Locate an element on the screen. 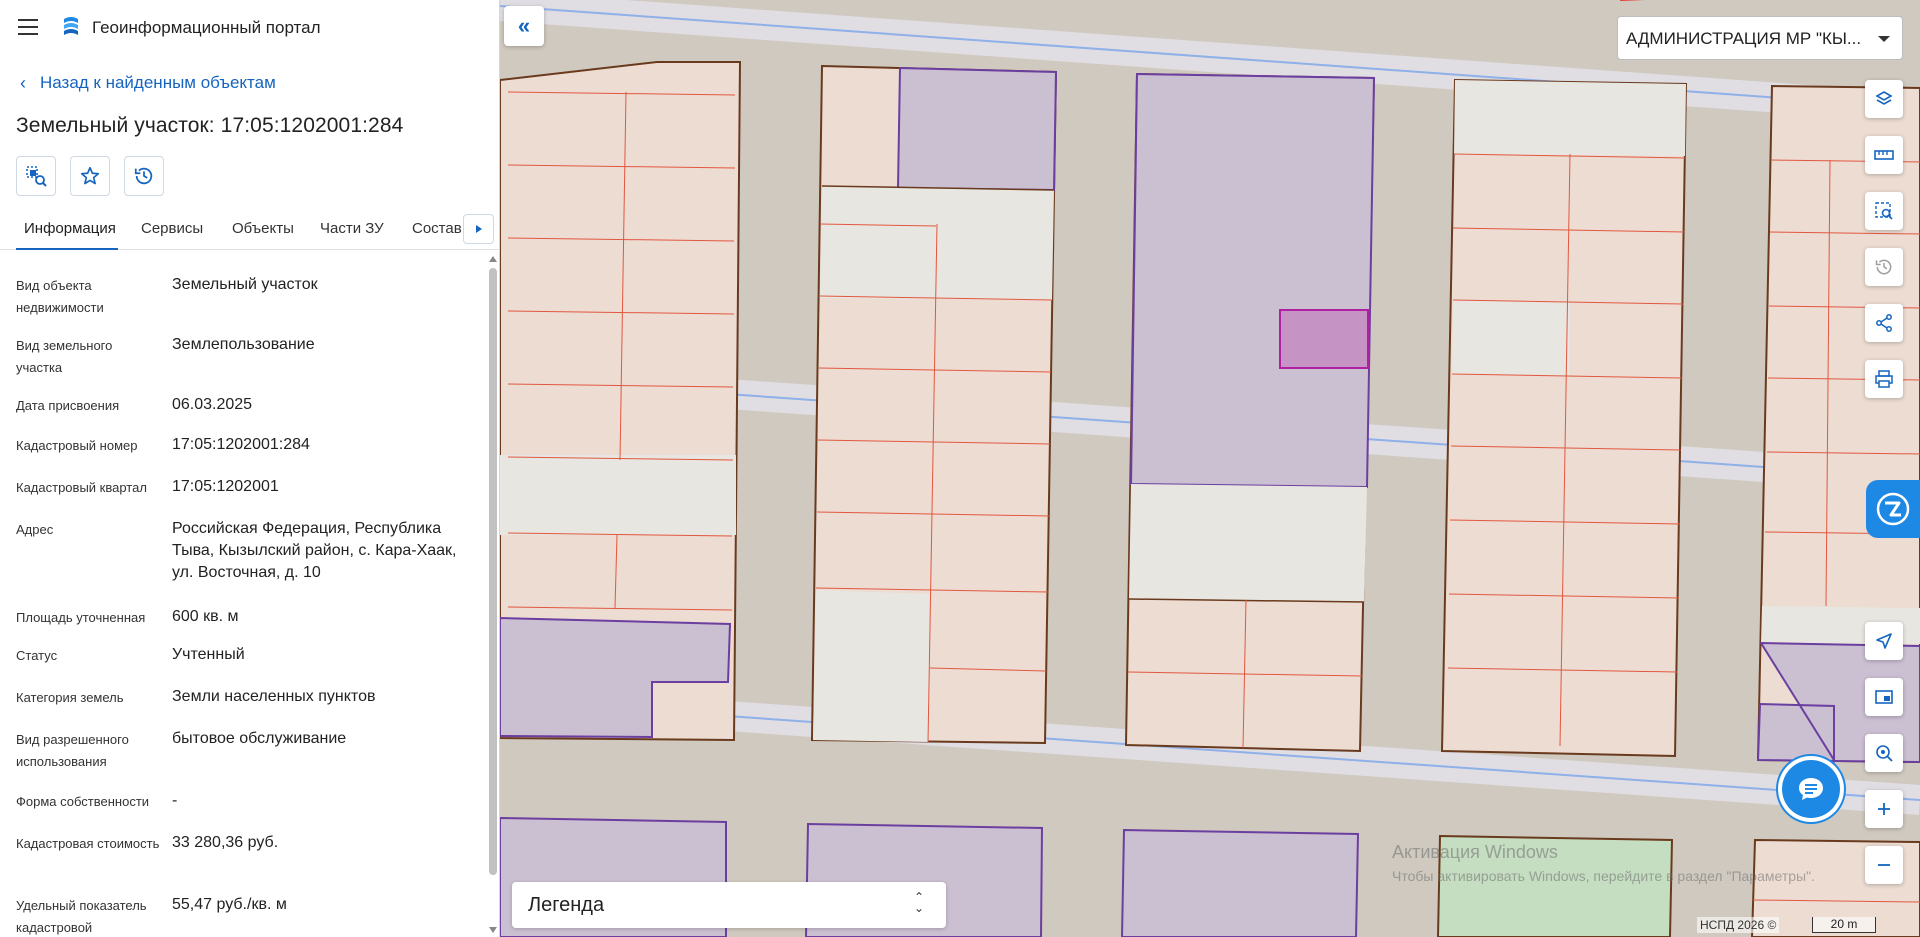 The image size is (1920, 937). chat-button is located at coordinates (1811, 789).